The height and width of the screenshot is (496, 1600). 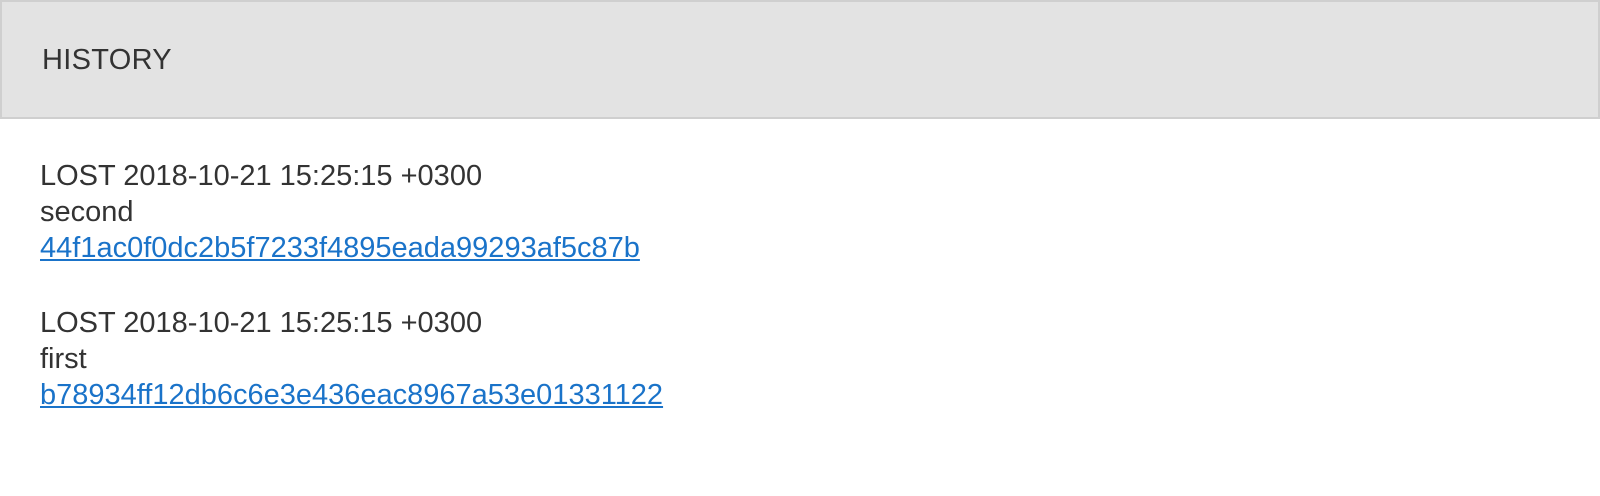 I want to click on panel-title: HISTORY, so click(x=107, y=60).